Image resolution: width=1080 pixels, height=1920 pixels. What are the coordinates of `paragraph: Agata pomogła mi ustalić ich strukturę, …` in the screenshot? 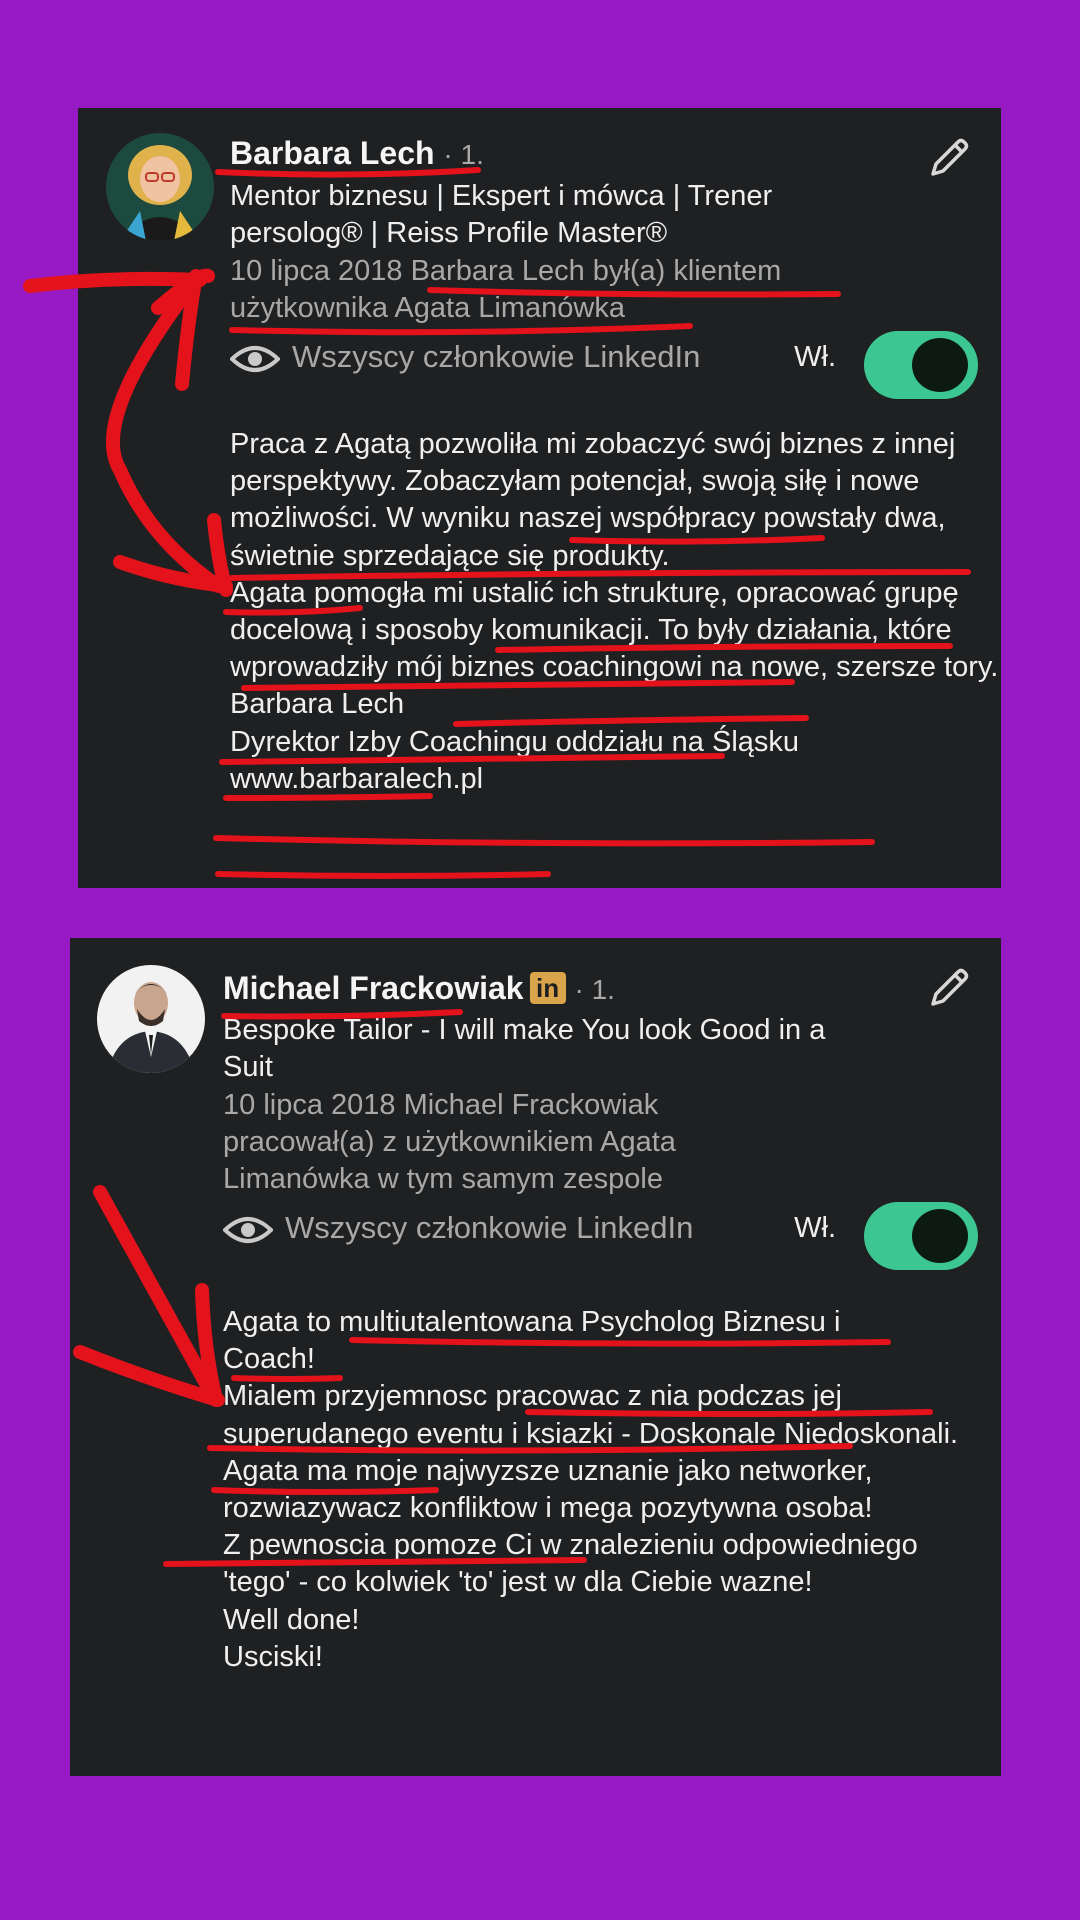 It's located at (614, 630).